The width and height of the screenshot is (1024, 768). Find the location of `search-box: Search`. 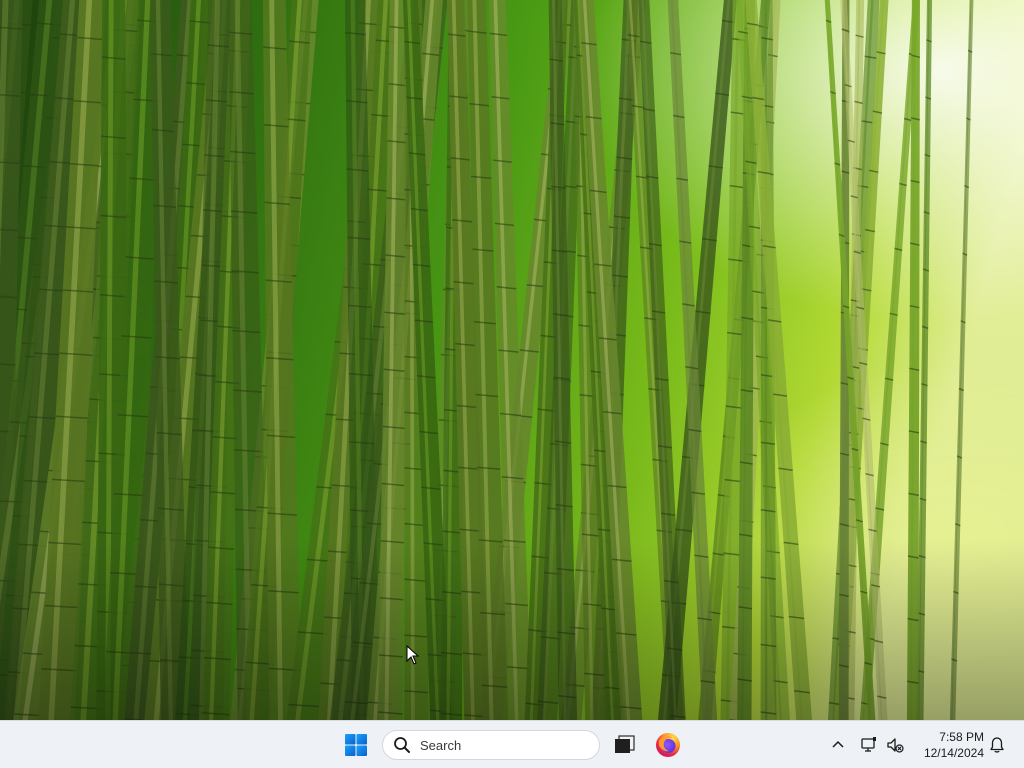

search-box: Search is located at coordinates (491, 745).